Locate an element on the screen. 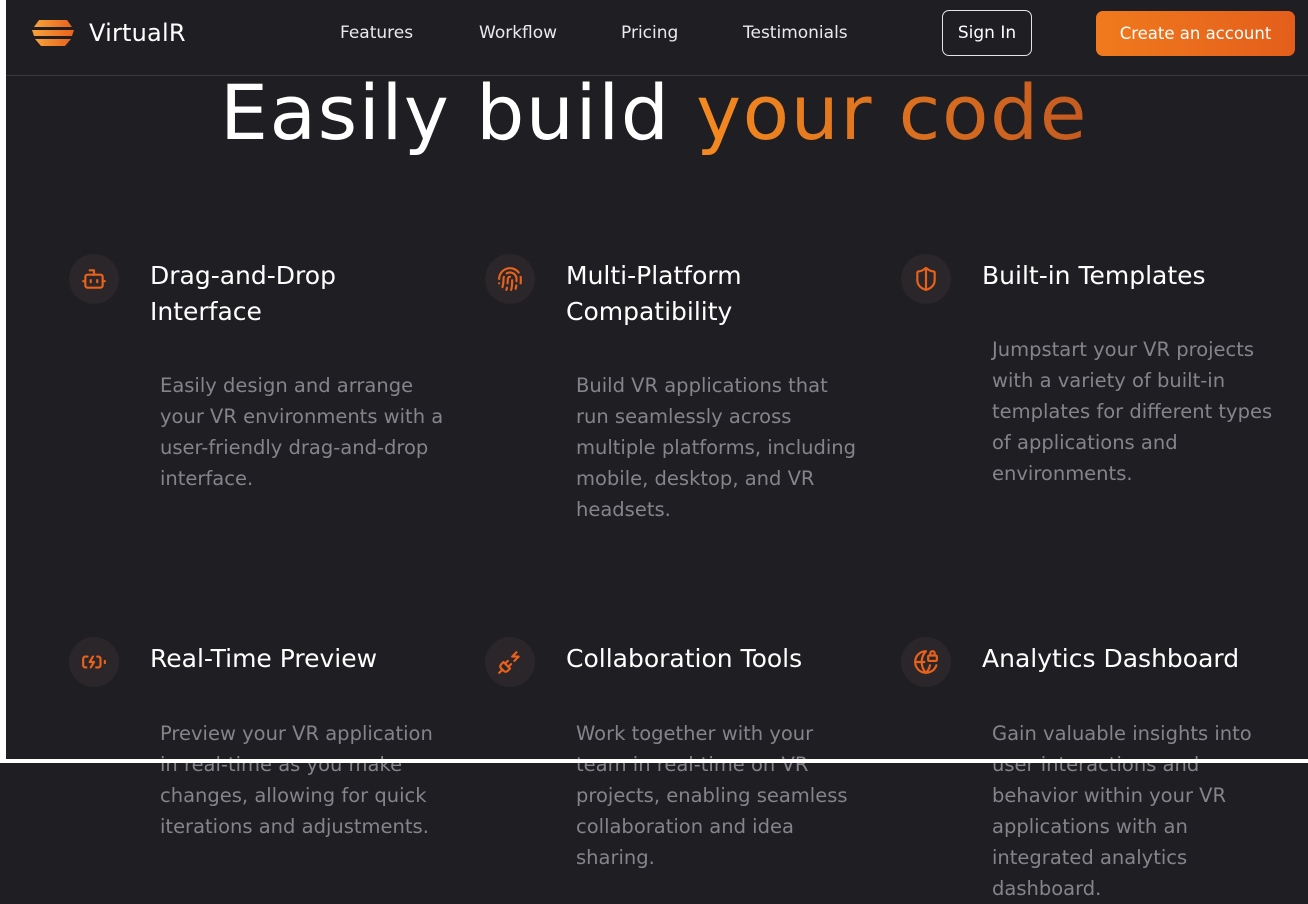 The width and height of the screenshot is (1308, 904). battery-charging-icon is located at coordinates (94, 662).